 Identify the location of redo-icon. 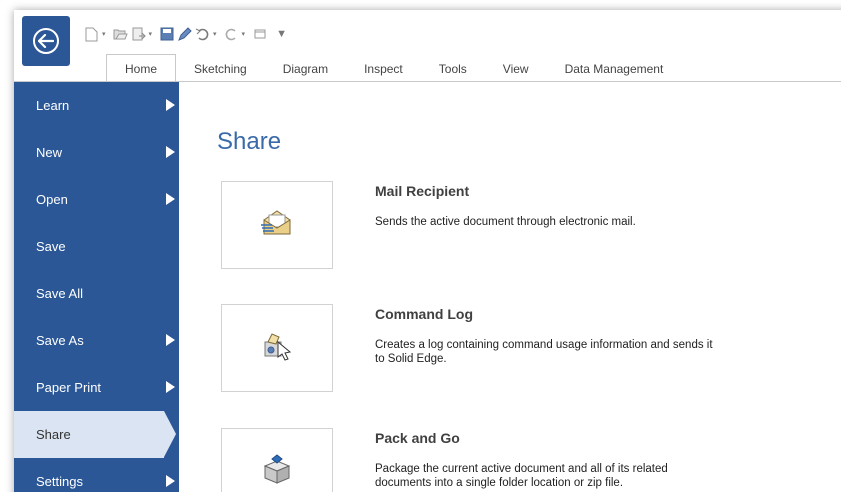
(231, 34).